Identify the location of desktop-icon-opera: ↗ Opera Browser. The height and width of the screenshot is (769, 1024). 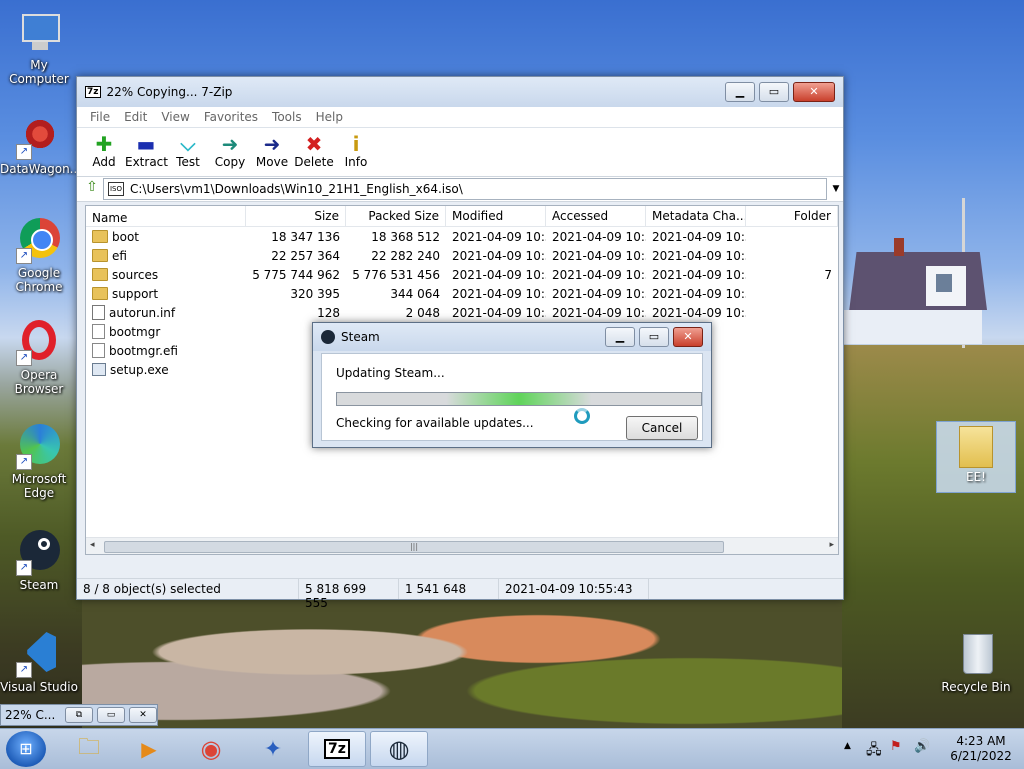
(39, 358).